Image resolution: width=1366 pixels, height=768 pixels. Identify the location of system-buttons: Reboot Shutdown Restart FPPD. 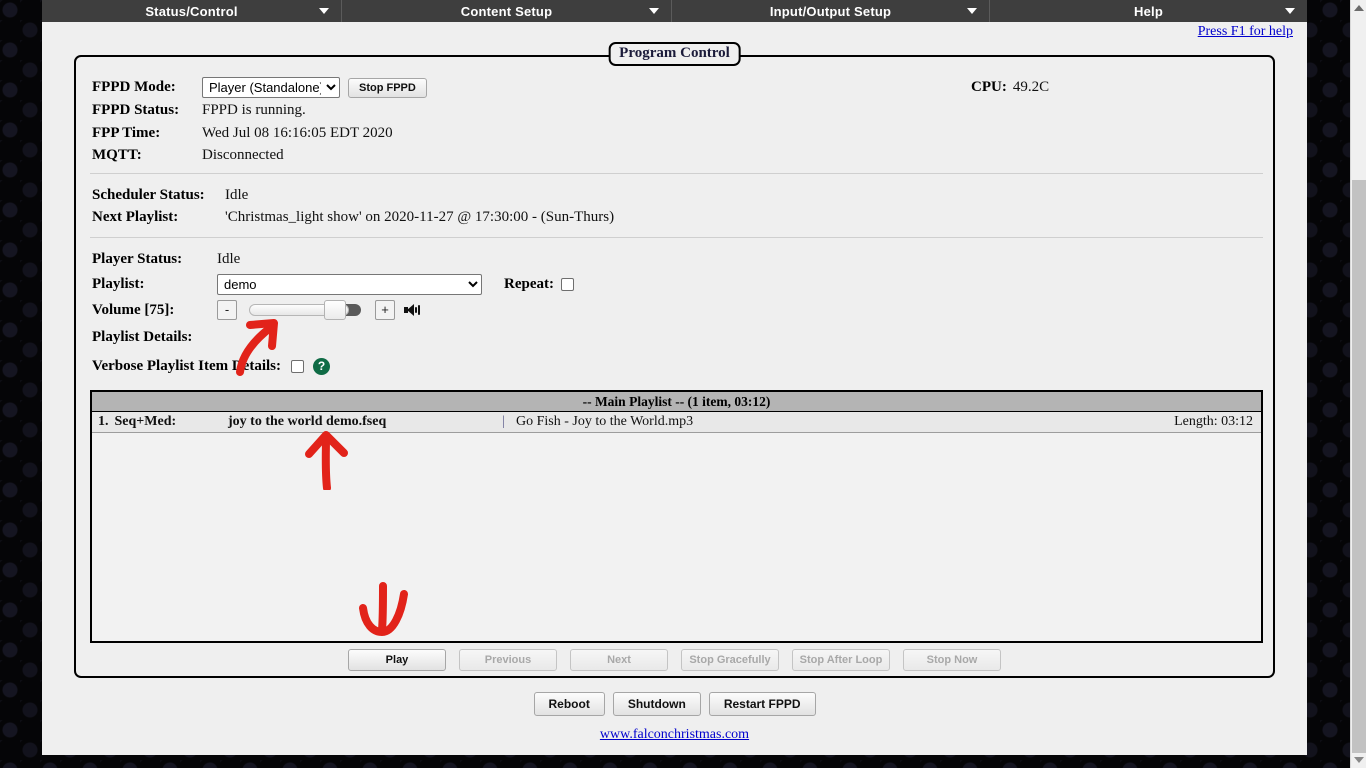
(674, 704).